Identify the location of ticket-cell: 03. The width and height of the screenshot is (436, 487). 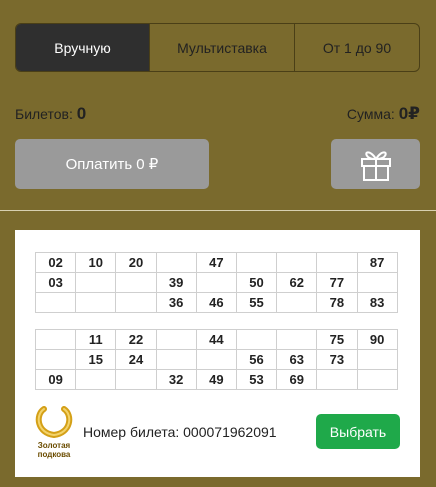
(55, 282).